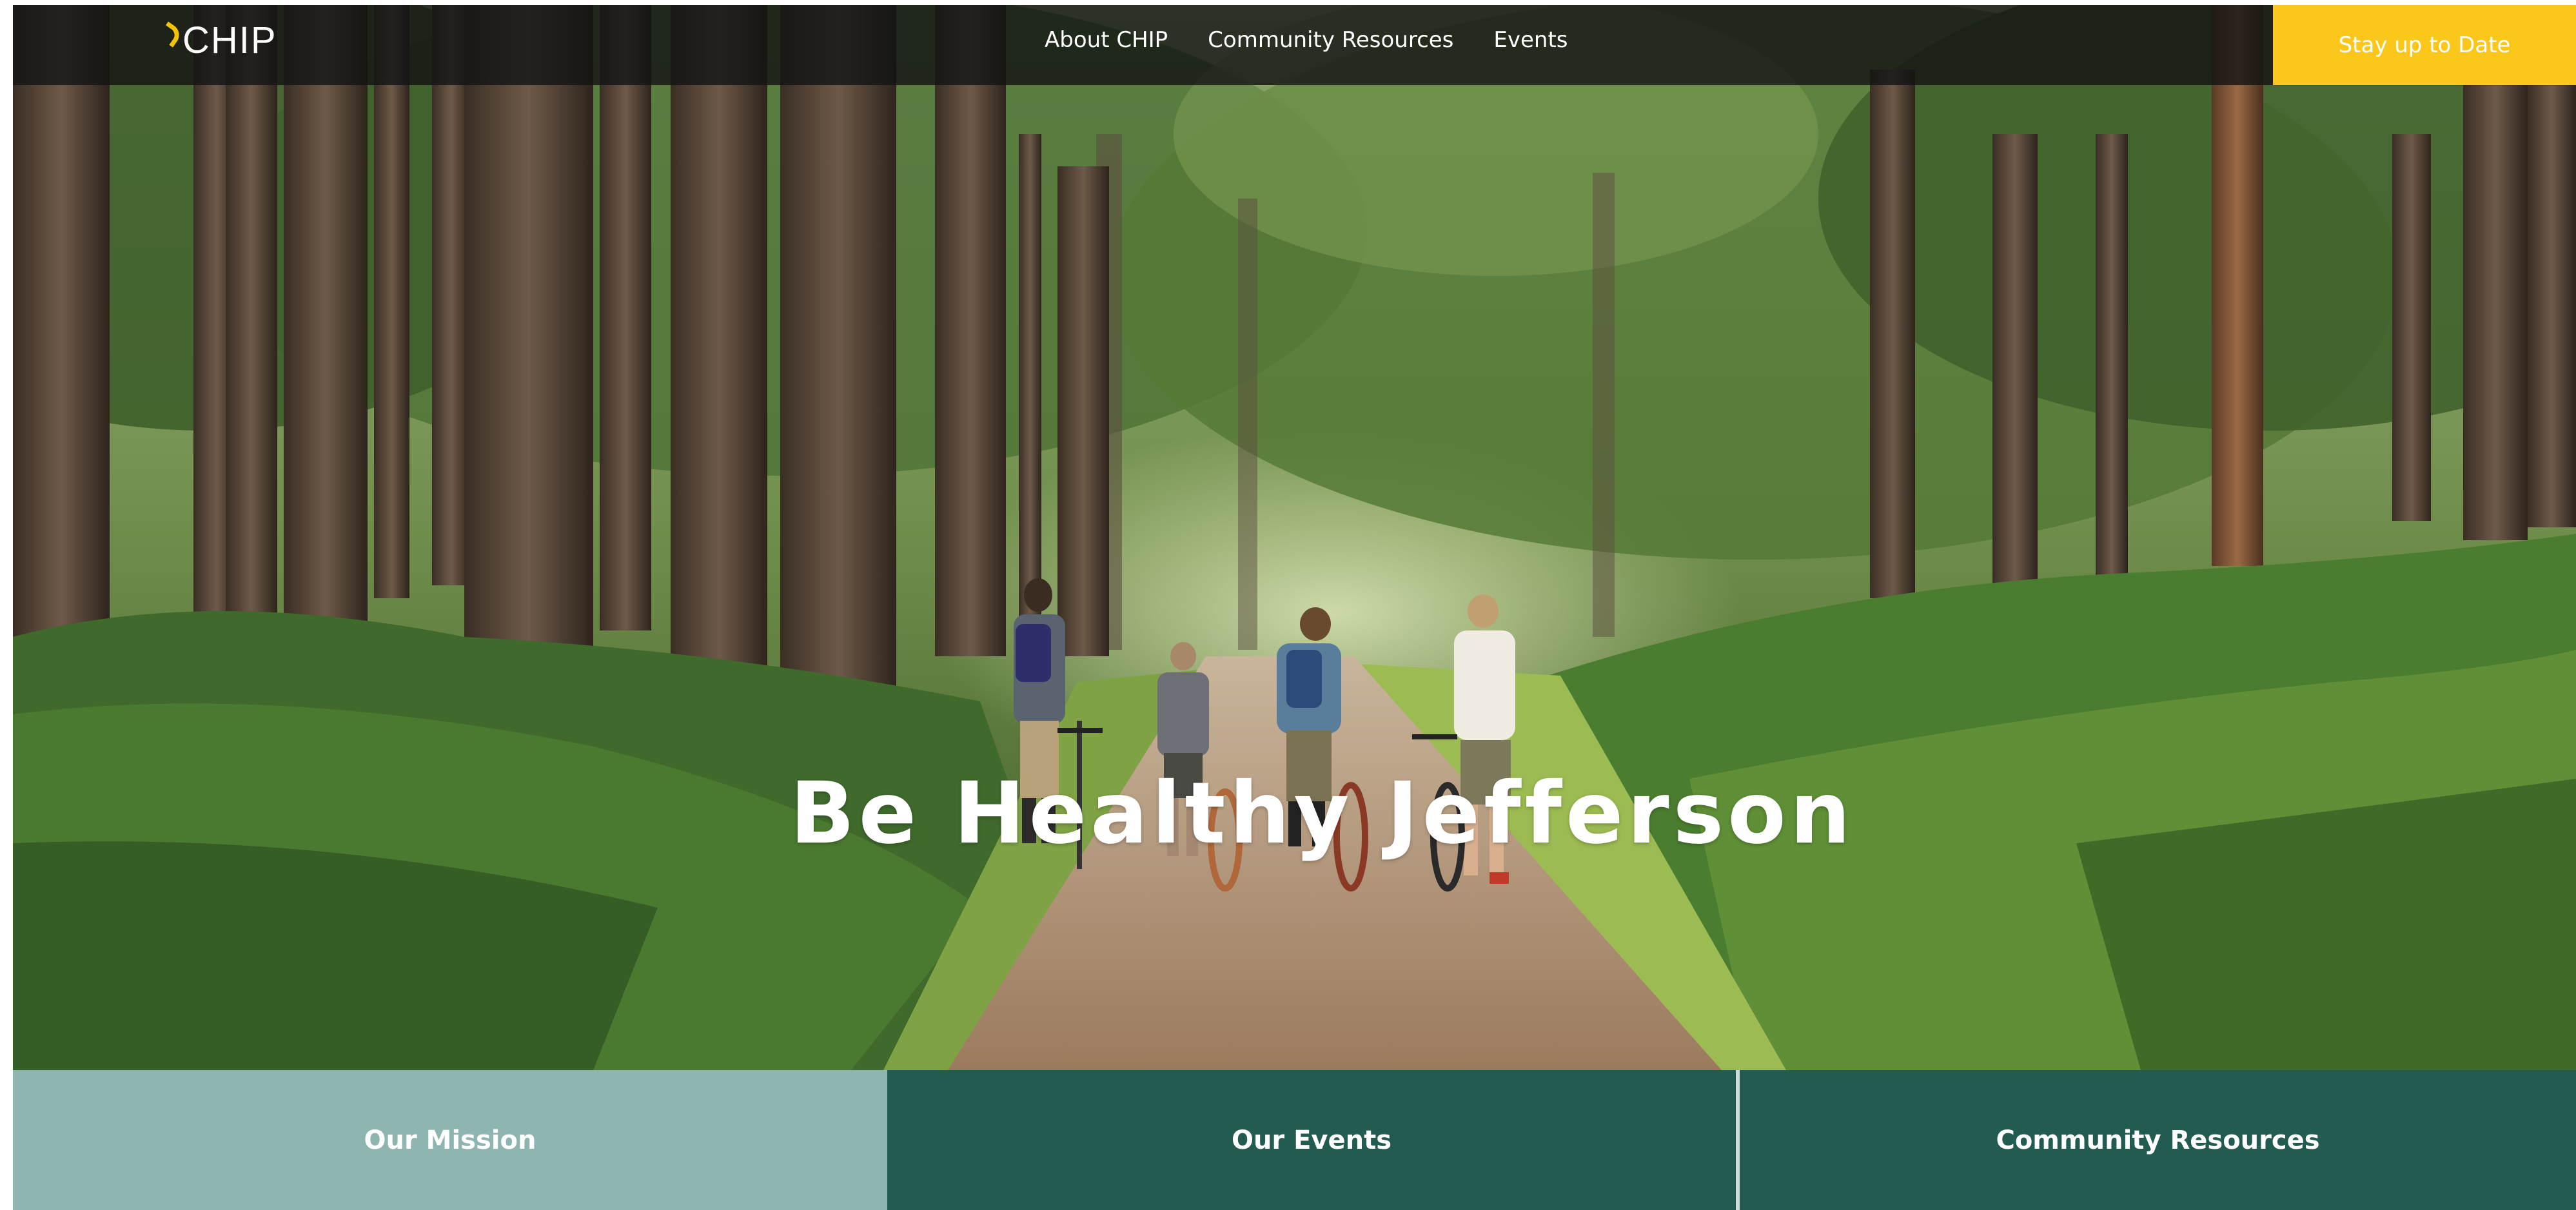  I want to click on nav-link-community-resources: Community Resources, so click(1330, 40).